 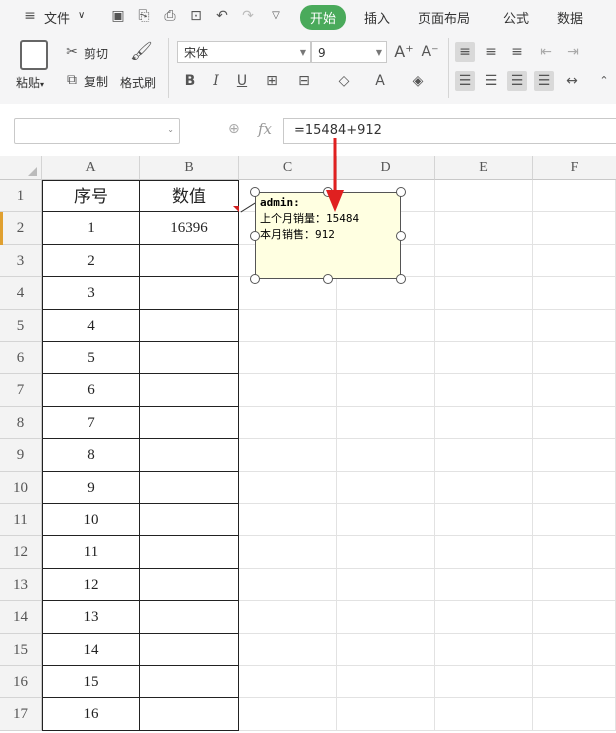 I want to click on align-bottom-icon: ≡, so click(x=517, y=52).